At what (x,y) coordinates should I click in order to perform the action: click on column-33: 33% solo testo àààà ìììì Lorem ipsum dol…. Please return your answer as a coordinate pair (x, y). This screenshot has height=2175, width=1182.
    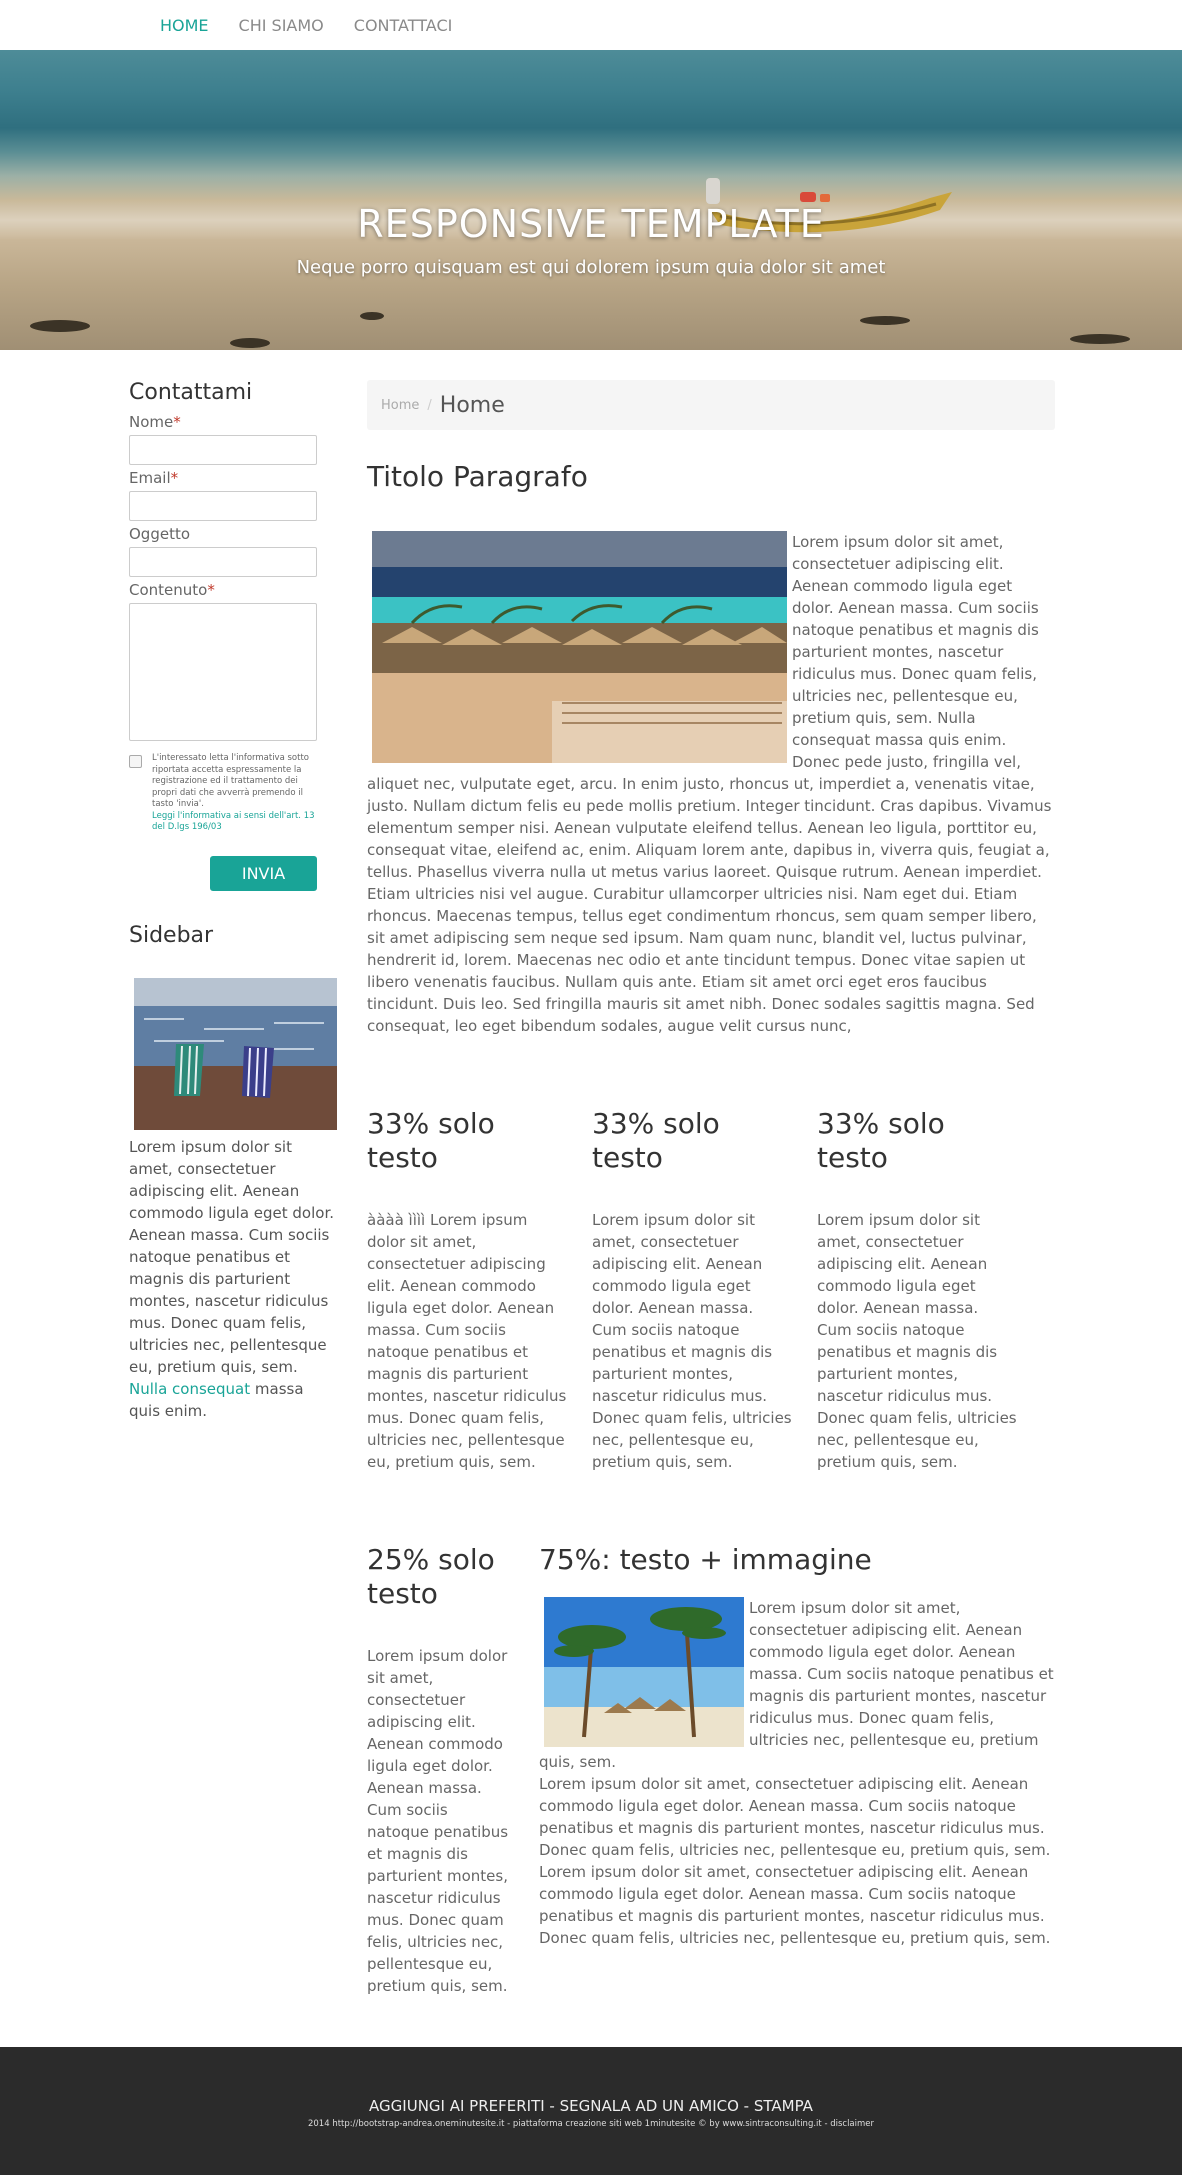
    Looking at the image, I should click on (467, 1290).